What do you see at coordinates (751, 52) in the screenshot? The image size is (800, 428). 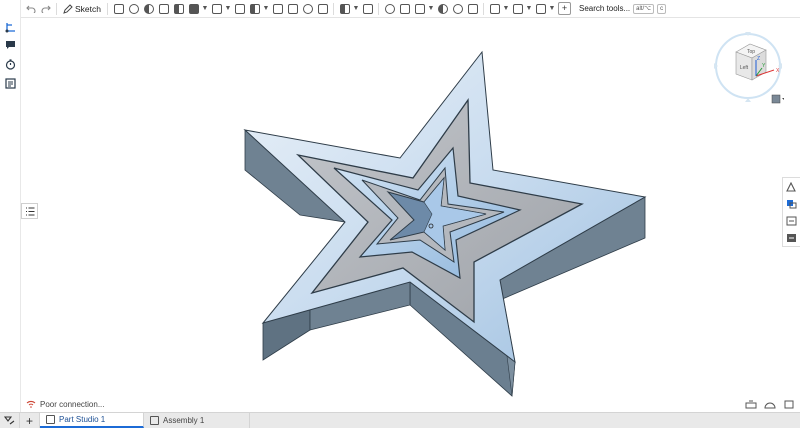 I see `cube-top-label: Top` at bounding box center [751, 52].